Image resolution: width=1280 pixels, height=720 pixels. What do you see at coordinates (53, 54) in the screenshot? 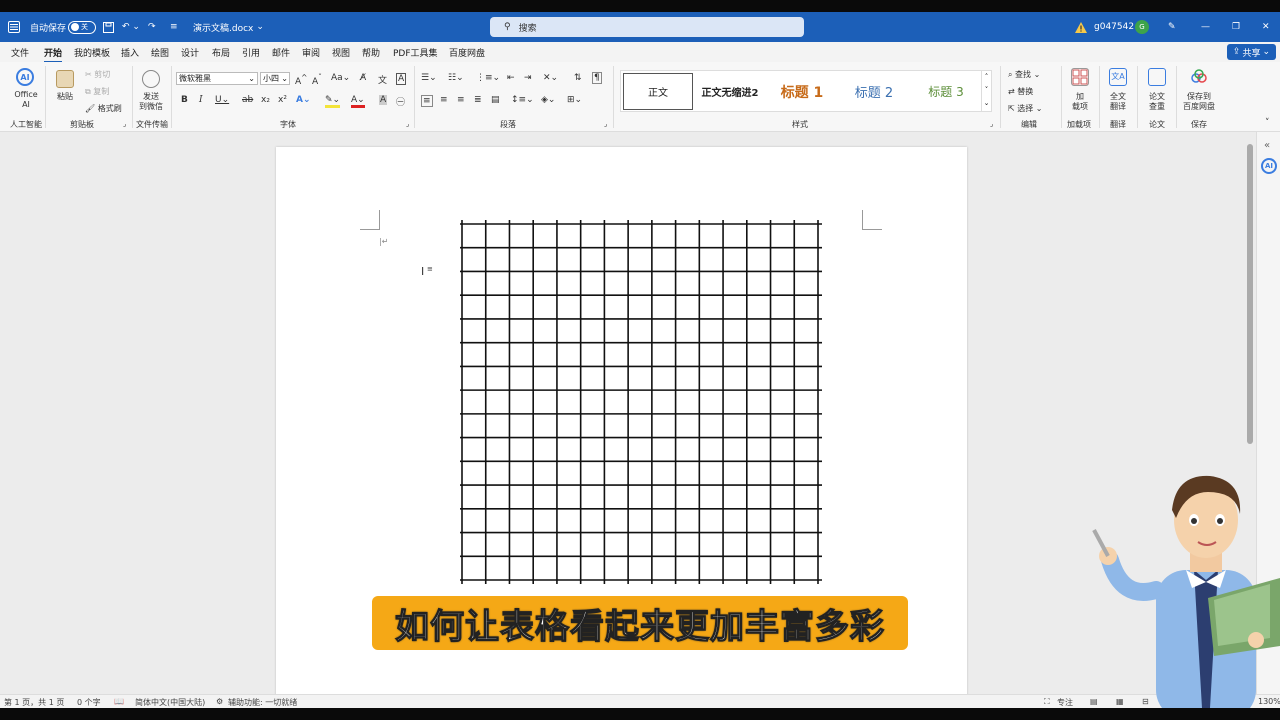
I see `tab-home: 开始` at bounding box center [53, 54].